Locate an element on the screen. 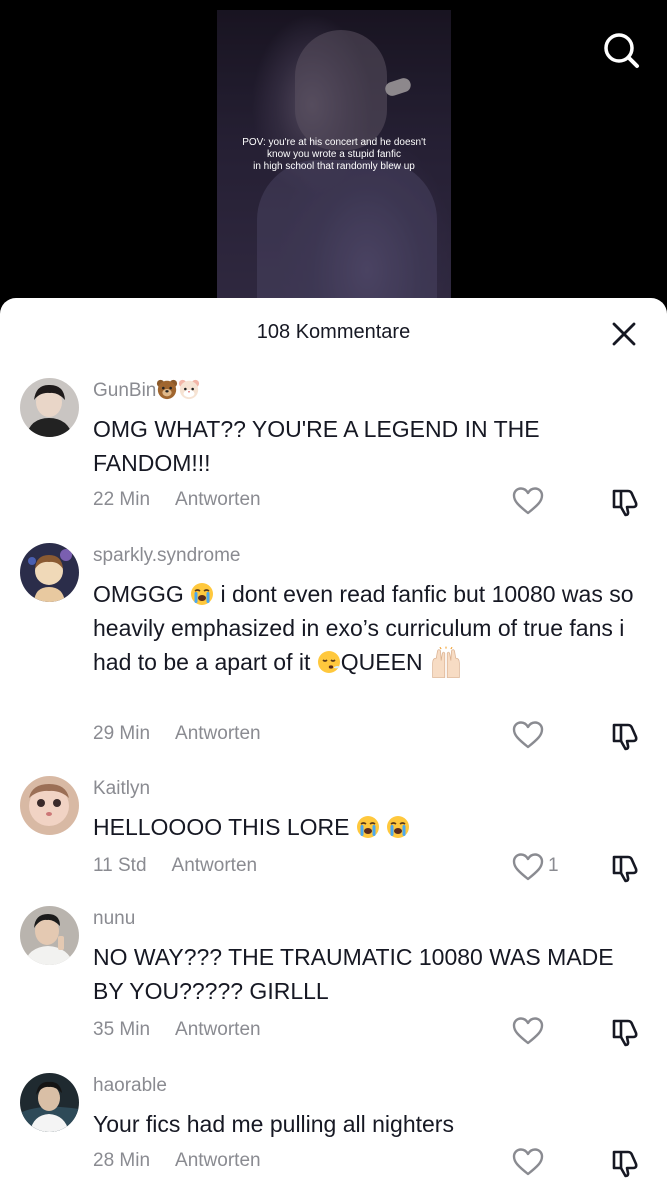  comment-meta: 11 Std Antworten is located at coordinates (175, 866).